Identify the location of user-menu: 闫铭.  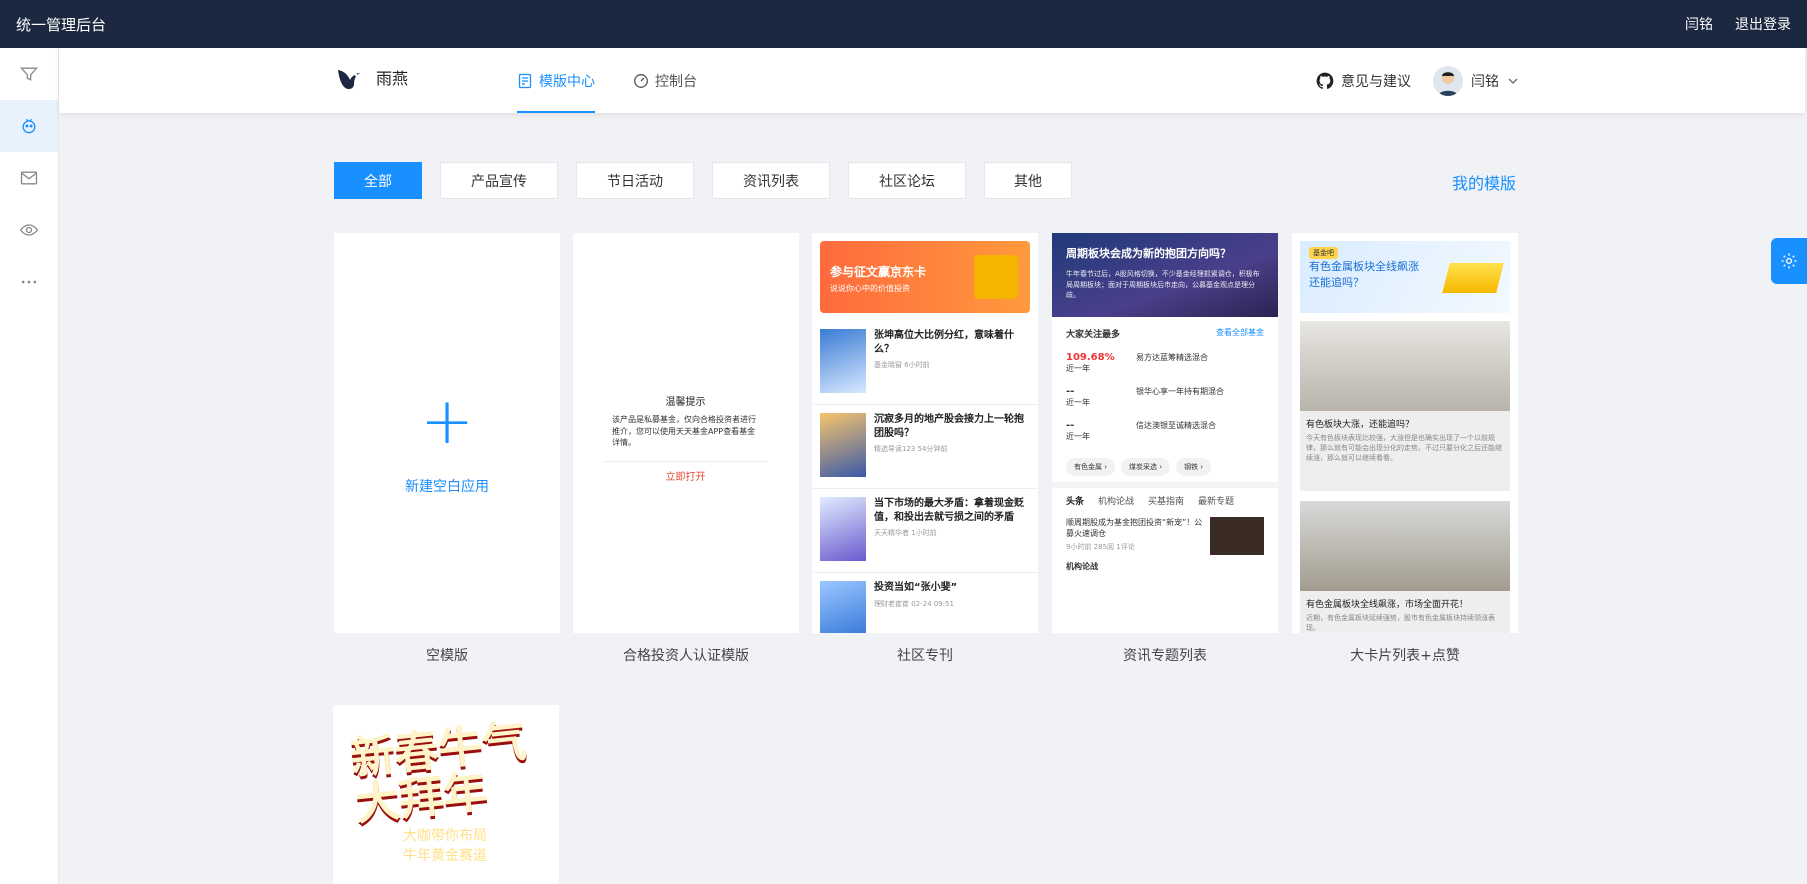
(1476, 80).